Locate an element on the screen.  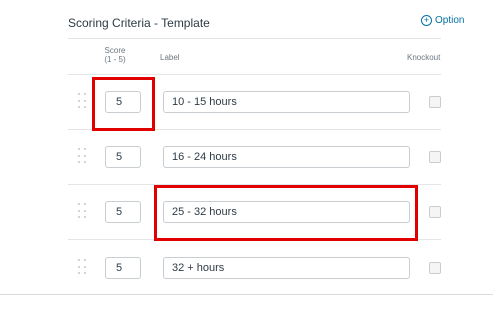
column-header-label: Label is located at coordinates (170, 57).